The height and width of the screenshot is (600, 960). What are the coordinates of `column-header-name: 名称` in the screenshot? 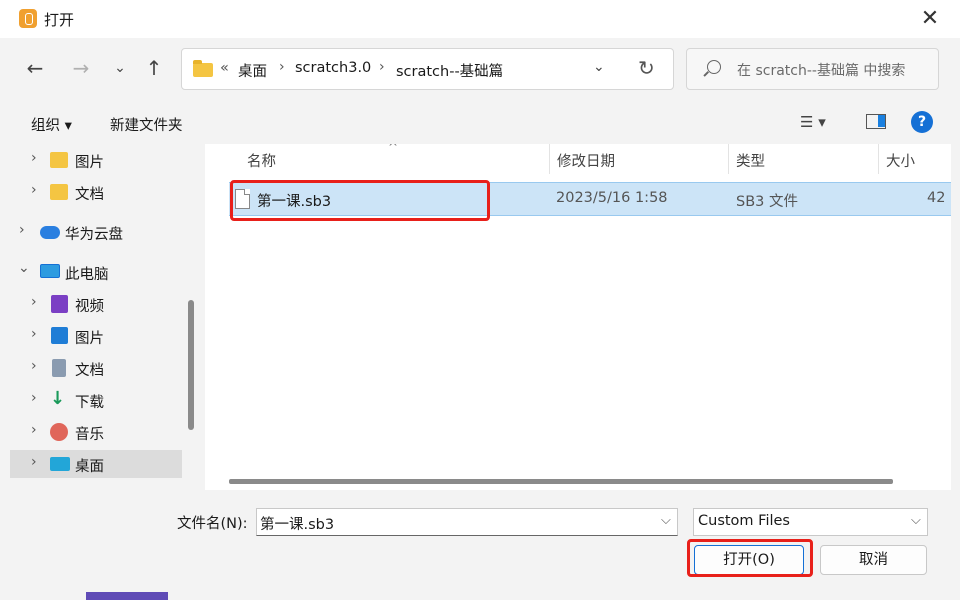 It's located at (261, 160).